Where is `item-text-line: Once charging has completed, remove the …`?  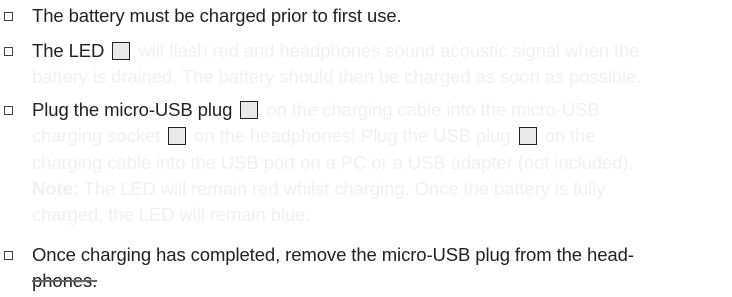
item-text-line: Once charging has completed, remove the … is located at coordinates (333, 254).